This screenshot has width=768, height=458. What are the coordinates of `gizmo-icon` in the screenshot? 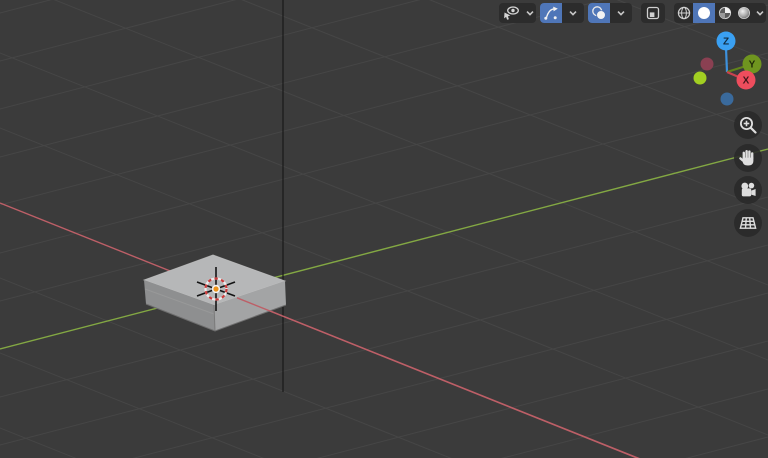 It's located at (551, 13).